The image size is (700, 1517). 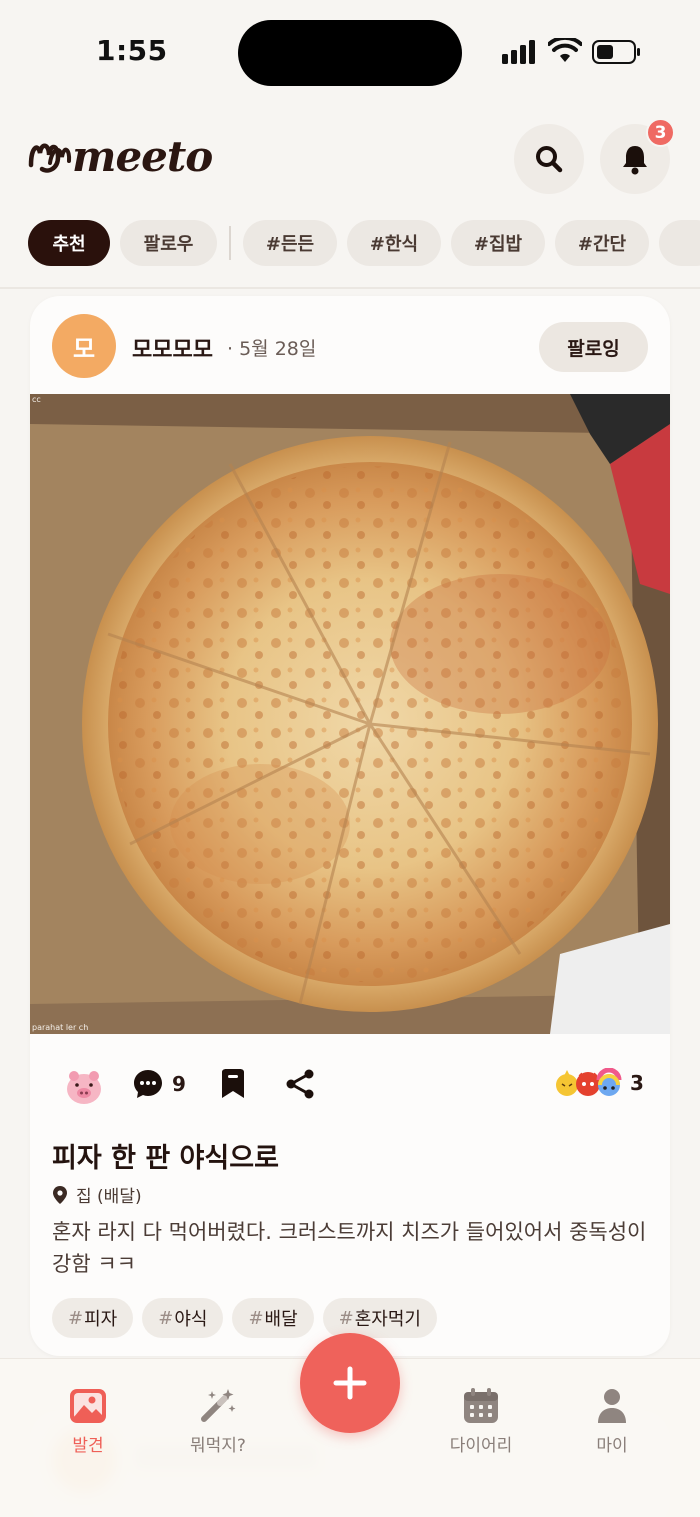 I want to click on chip-tag: #집밥, so click(x=498, y=243).